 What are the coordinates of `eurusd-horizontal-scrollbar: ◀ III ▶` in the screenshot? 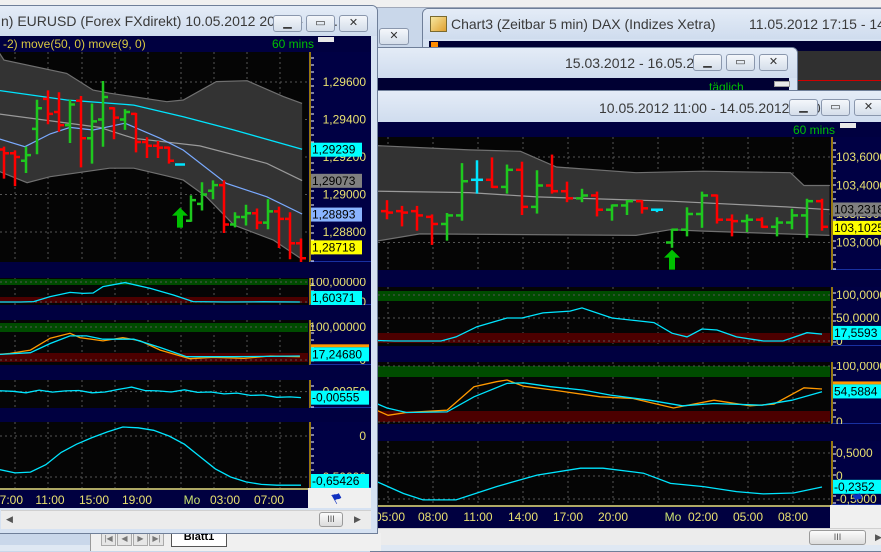 It's located at (186, 519).